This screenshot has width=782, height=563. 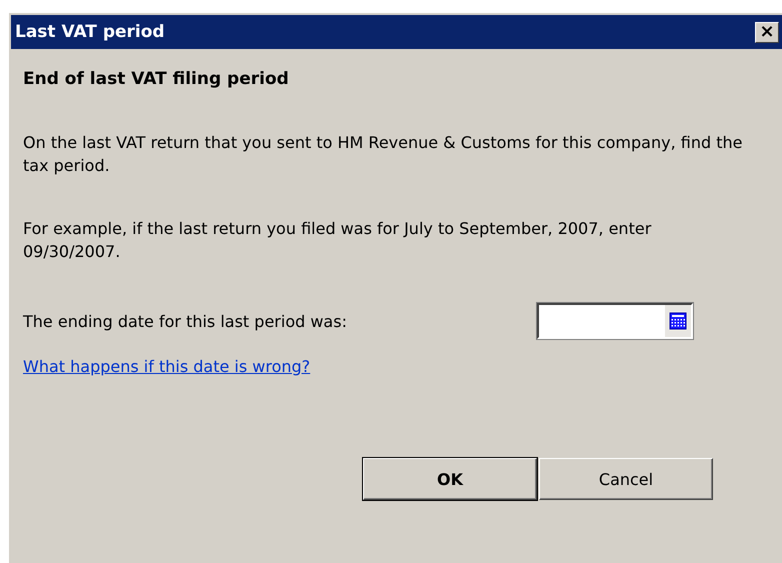 I want to click on field-label: The ending date for this last period was:, so click(x=185, y=321).